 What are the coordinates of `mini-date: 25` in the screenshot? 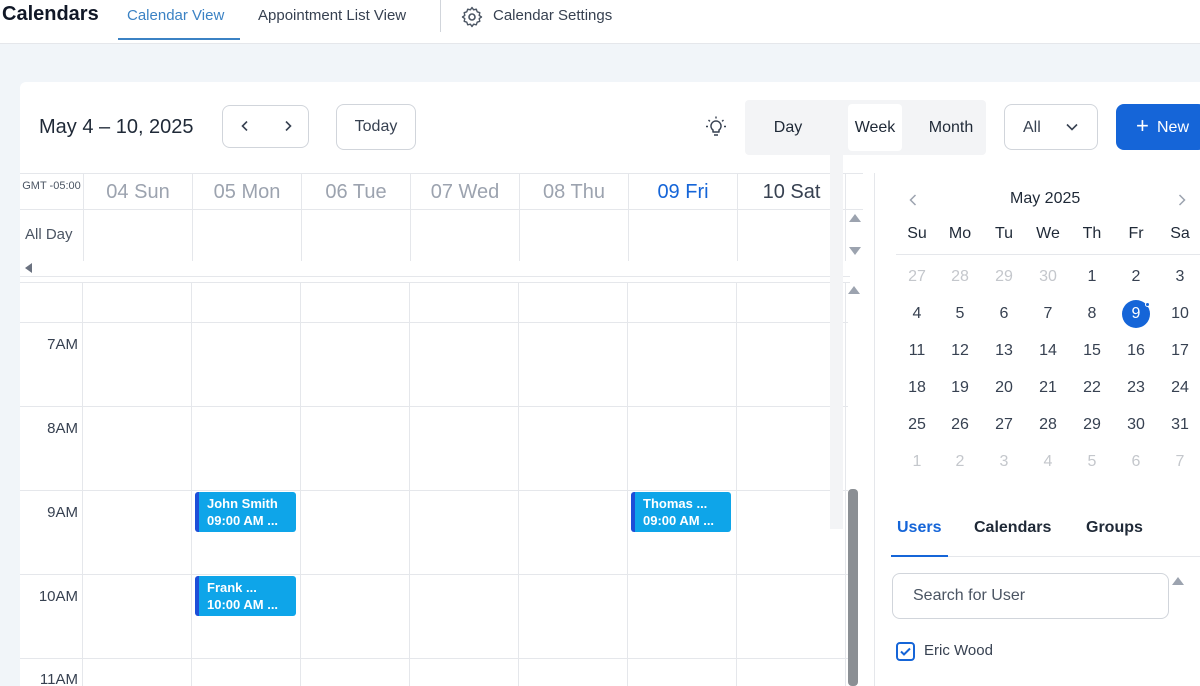 It's located at (917, 425).